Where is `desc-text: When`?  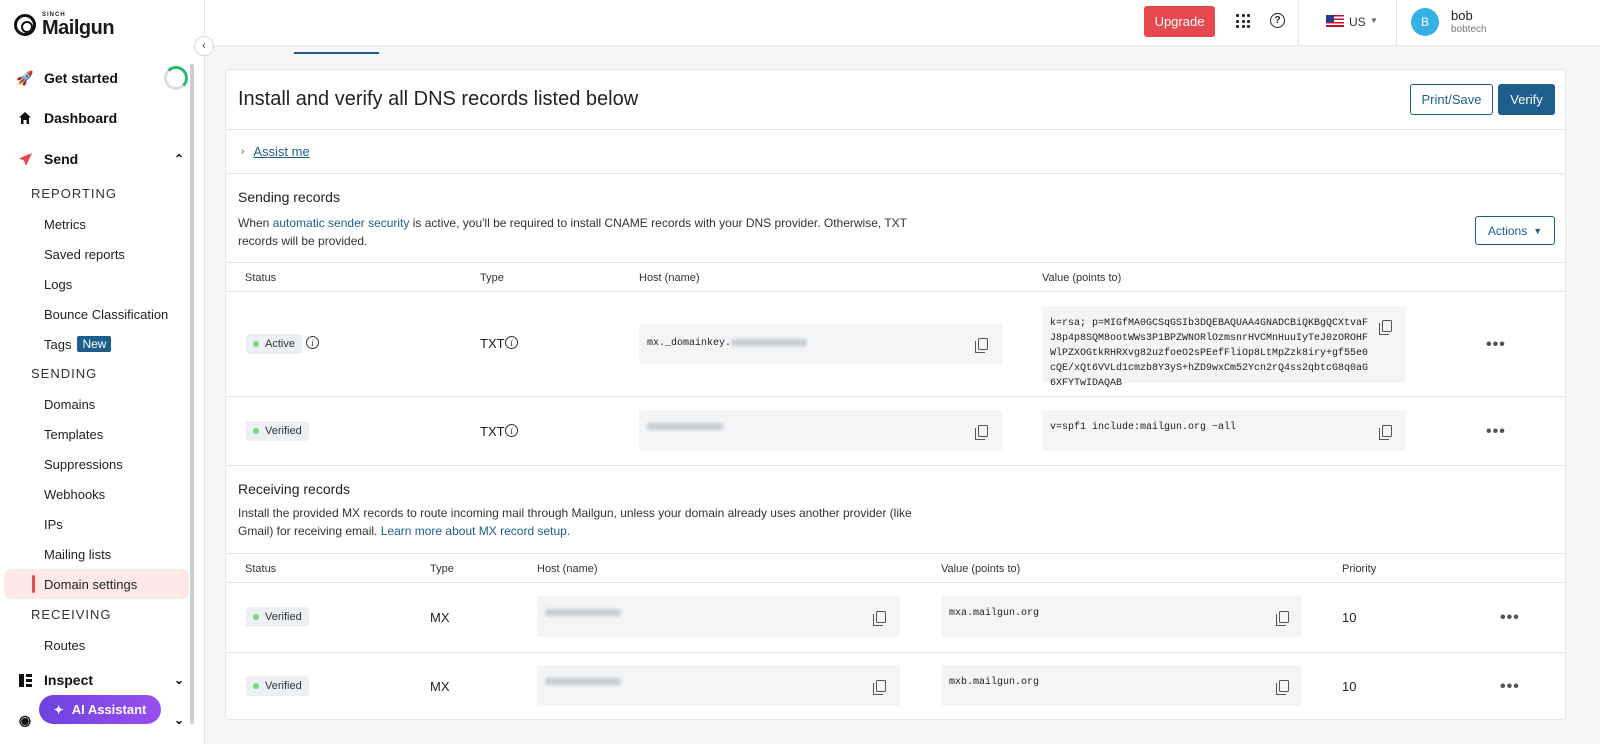
desc-text: When is located at coordinates (255, 223).